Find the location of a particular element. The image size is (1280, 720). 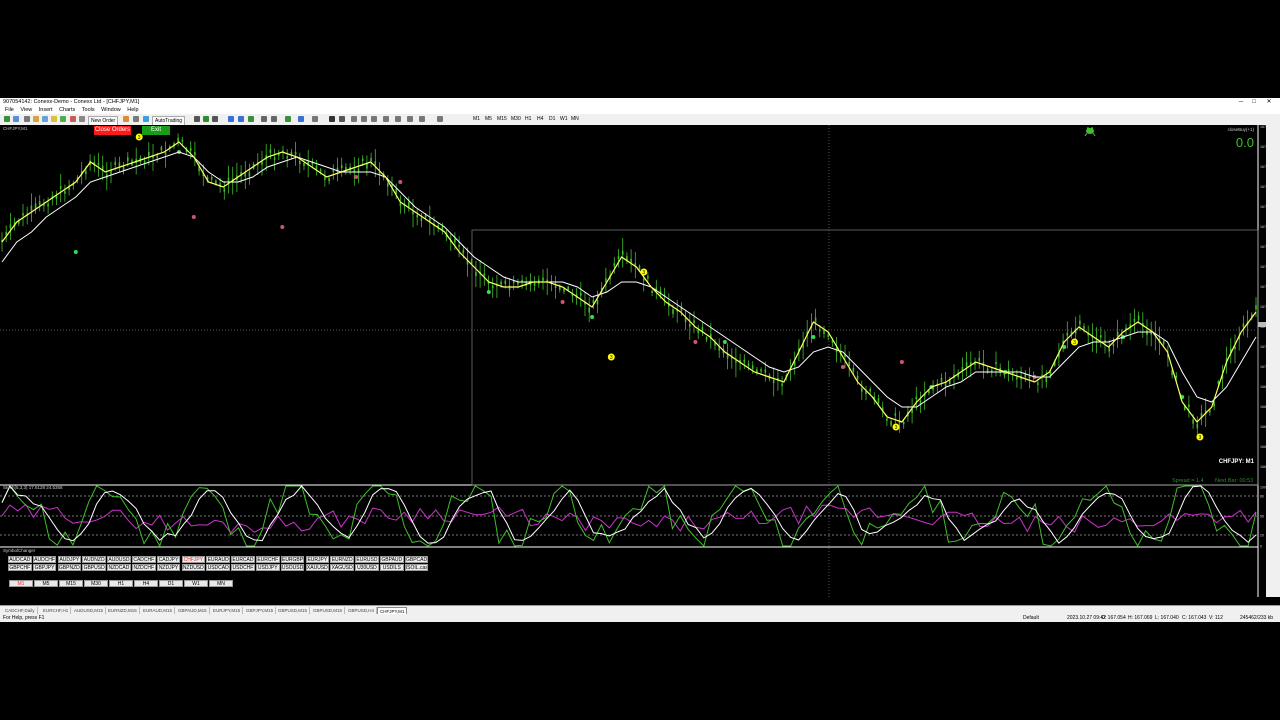

close-icon: ✕ is located at coordinates (1269, 102).